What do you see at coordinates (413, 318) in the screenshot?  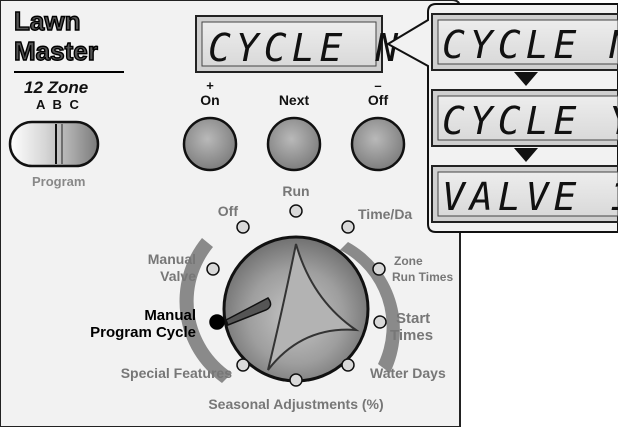 I see `label-start-times-1: Start` at bounding box center [413, 318].